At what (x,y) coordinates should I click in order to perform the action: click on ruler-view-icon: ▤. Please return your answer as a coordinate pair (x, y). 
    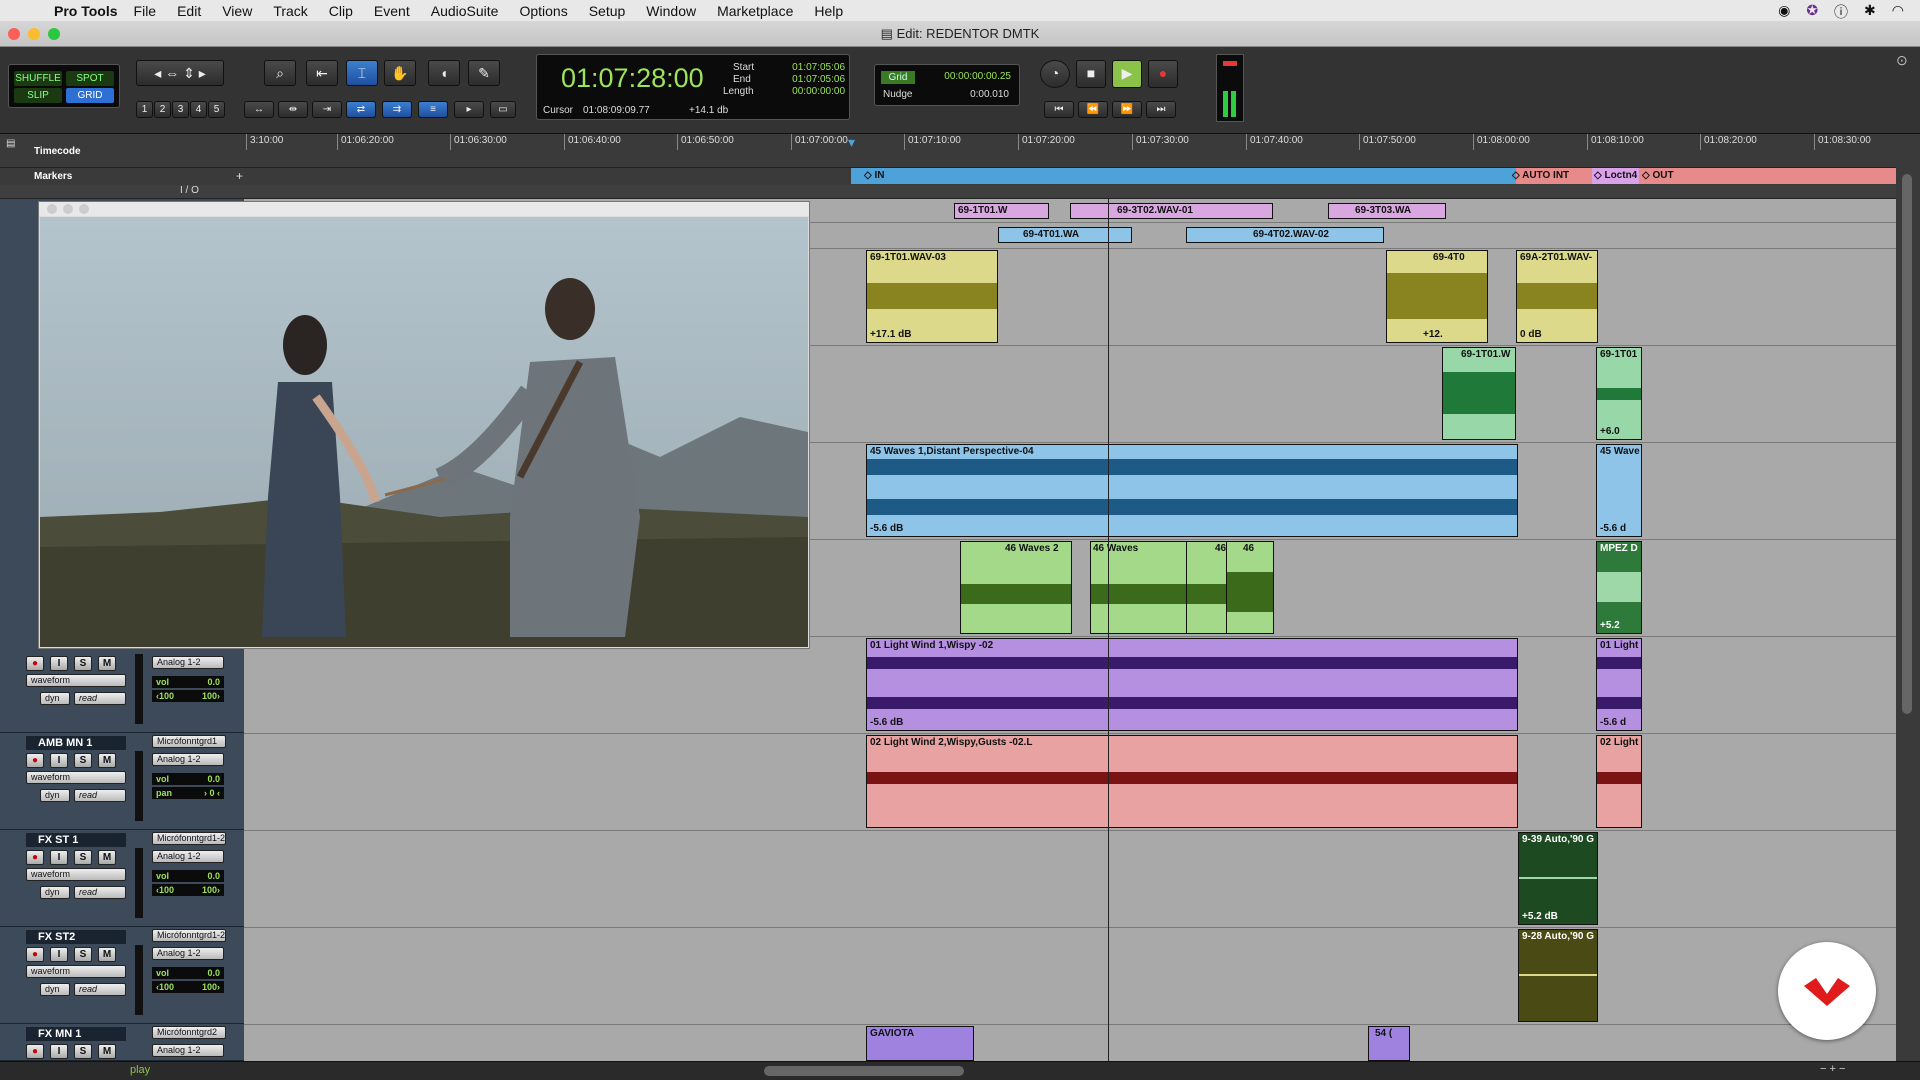
    Looking at the image, I should click on (10, 143).